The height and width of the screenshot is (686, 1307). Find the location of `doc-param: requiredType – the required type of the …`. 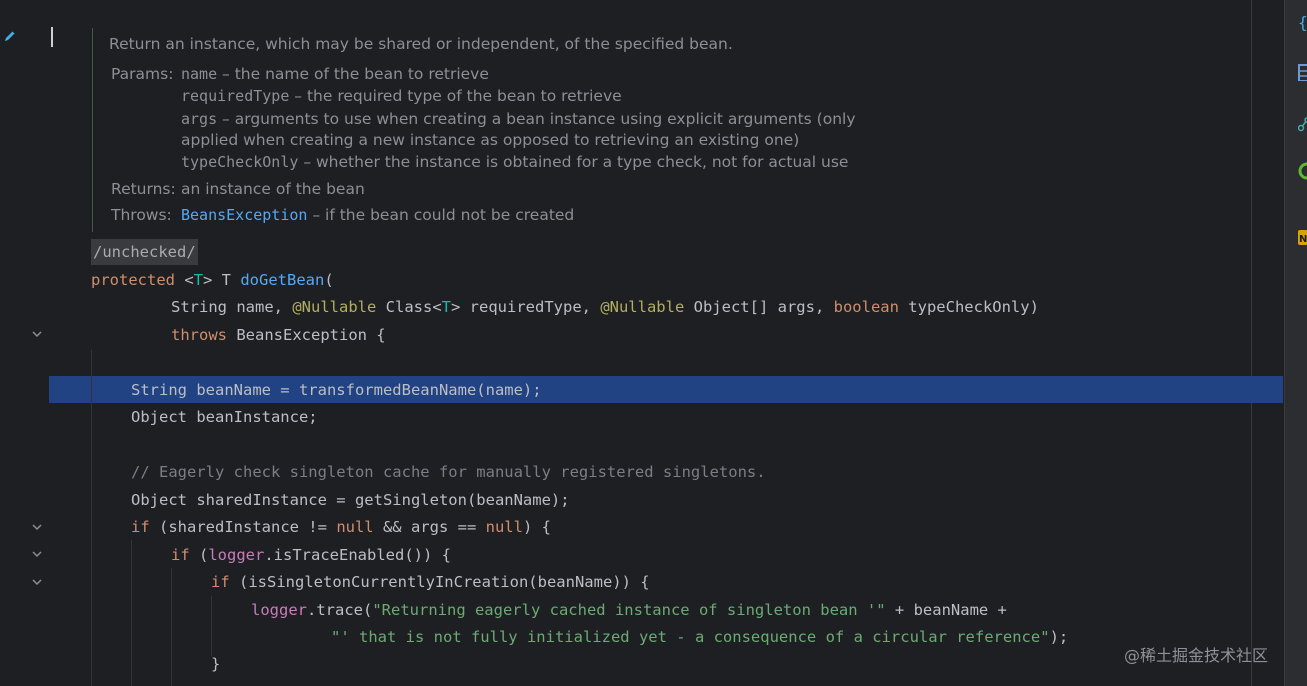

doc-param: requiredType – the required type of the … is located at coordinates (401, 96).